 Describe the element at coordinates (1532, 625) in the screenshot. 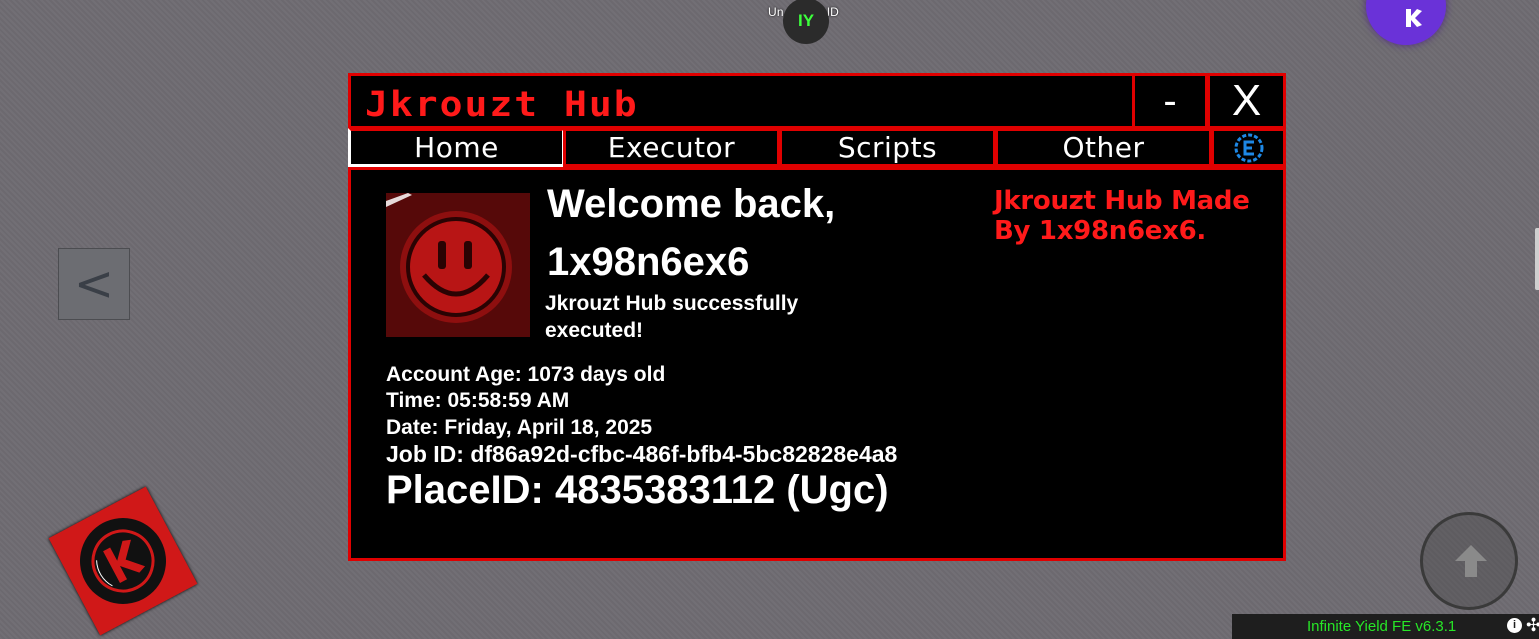

I see `move-icon: ✣` at that location.